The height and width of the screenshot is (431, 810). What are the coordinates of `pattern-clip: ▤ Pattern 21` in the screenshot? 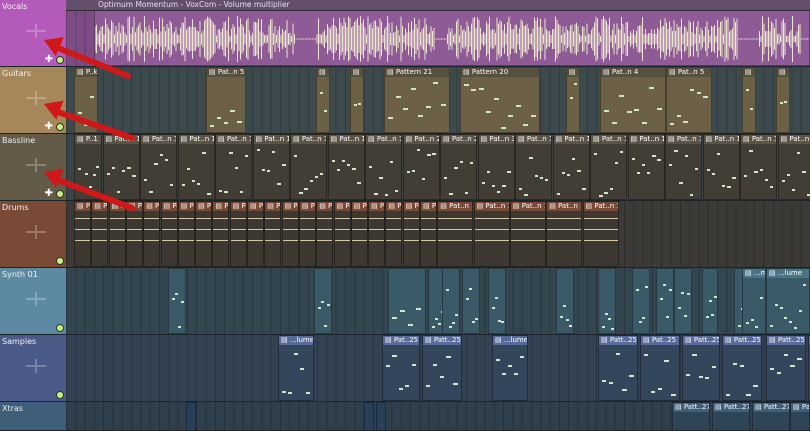 It's located at (417, 100).